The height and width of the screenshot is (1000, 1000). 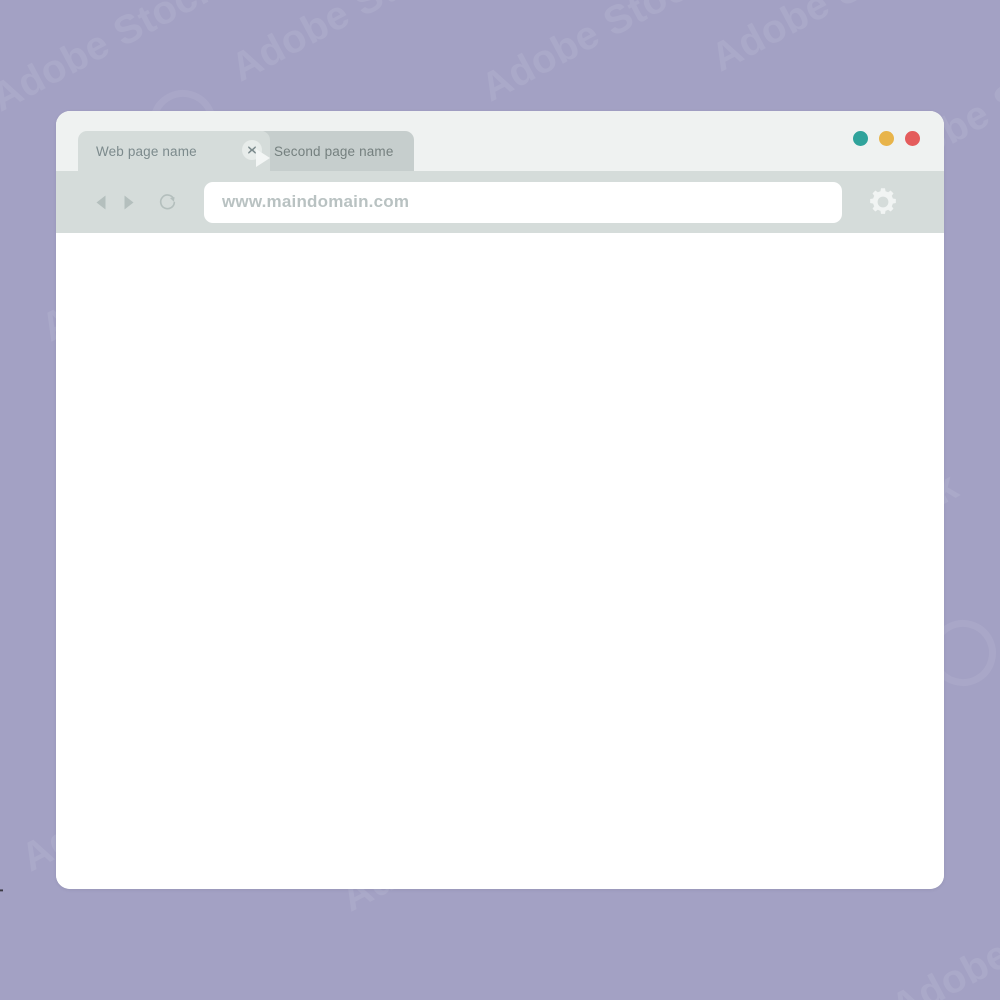 What do you see at coordinates (263, 158) in the screenshot?
I see `tab-notch-arrow-icon` at bounding box center [263, 158].